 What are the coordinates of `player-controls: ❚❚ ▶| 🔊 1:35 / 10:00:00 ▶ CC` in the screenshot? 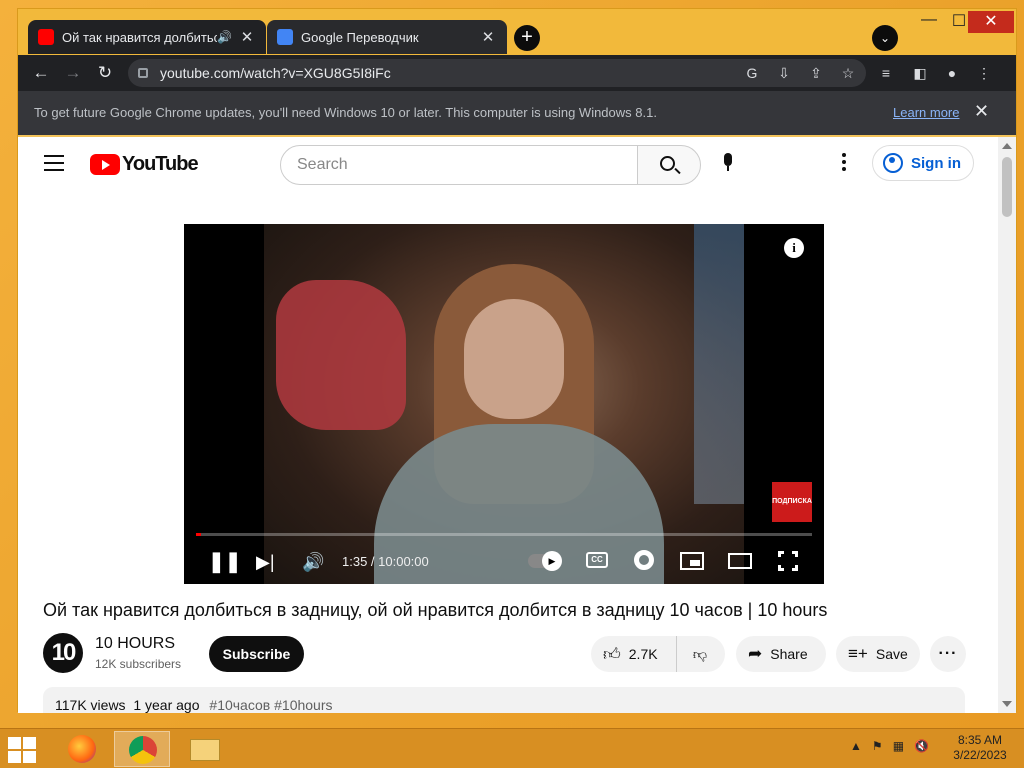 It's located at (504, 562).